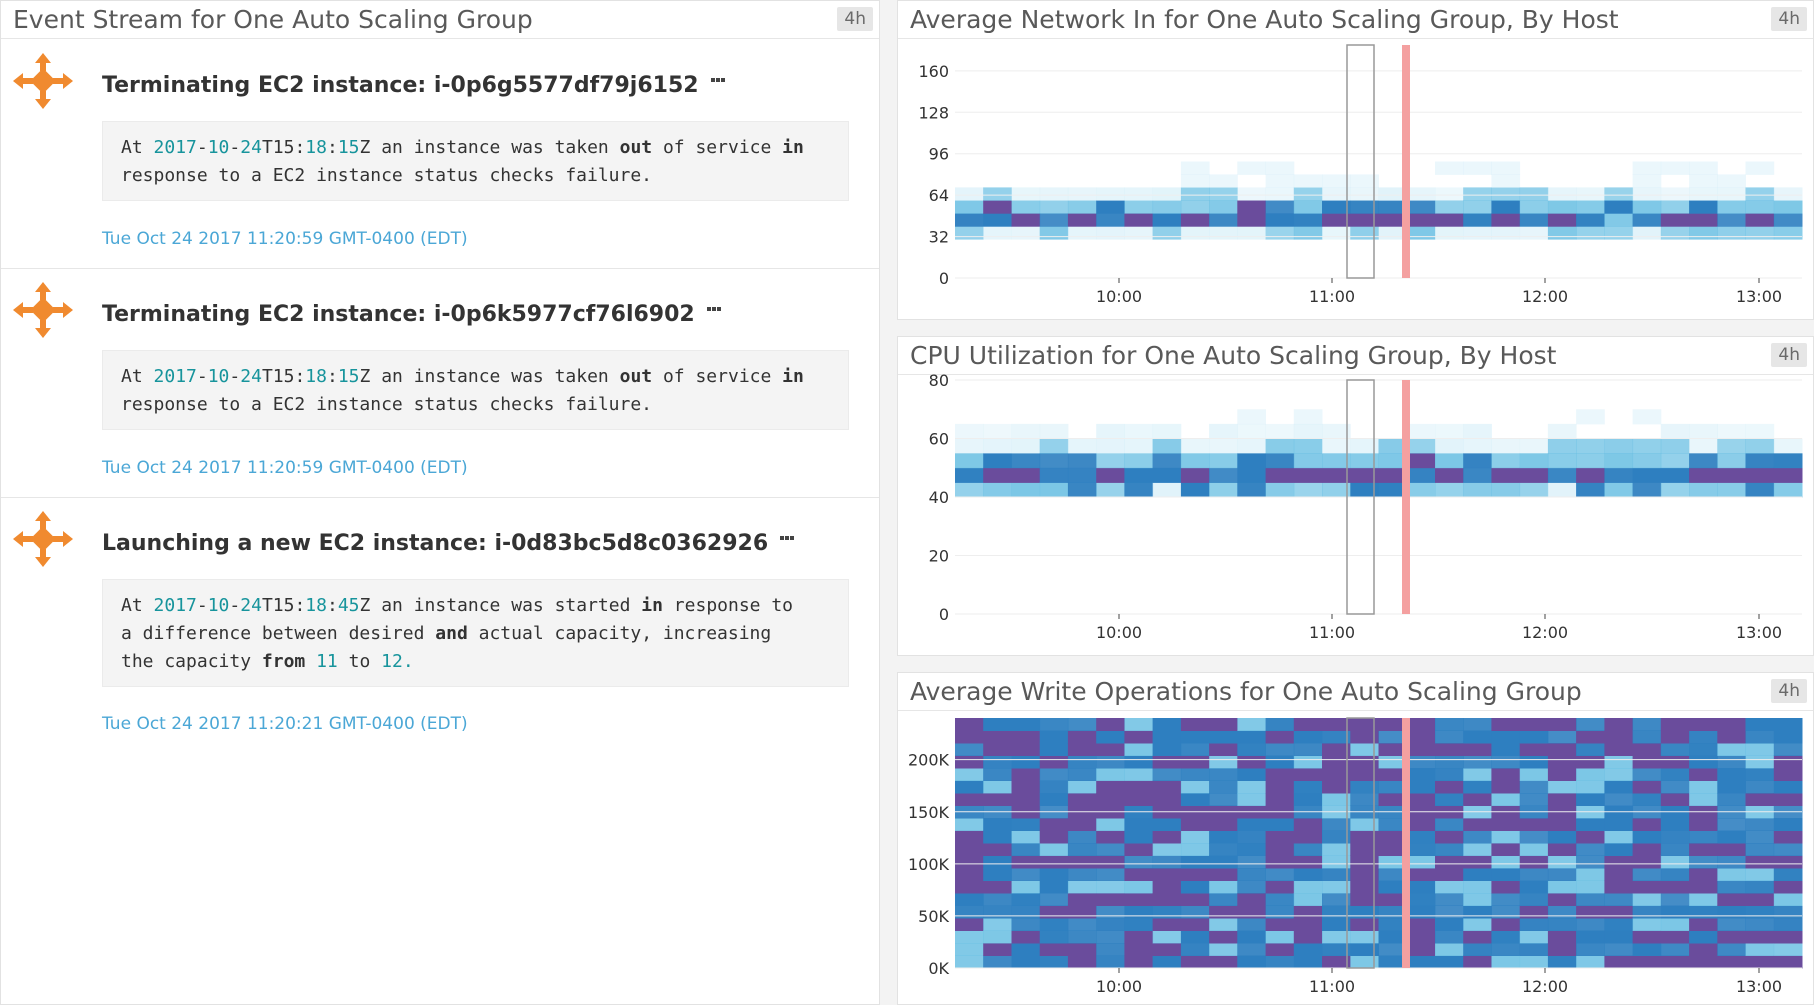 This screenshot has height=1005, width=1814. What do you see at coordinates (1360, 161) in the screenshot?
I see `time-selection-box` at bounding box center [1360, 161].